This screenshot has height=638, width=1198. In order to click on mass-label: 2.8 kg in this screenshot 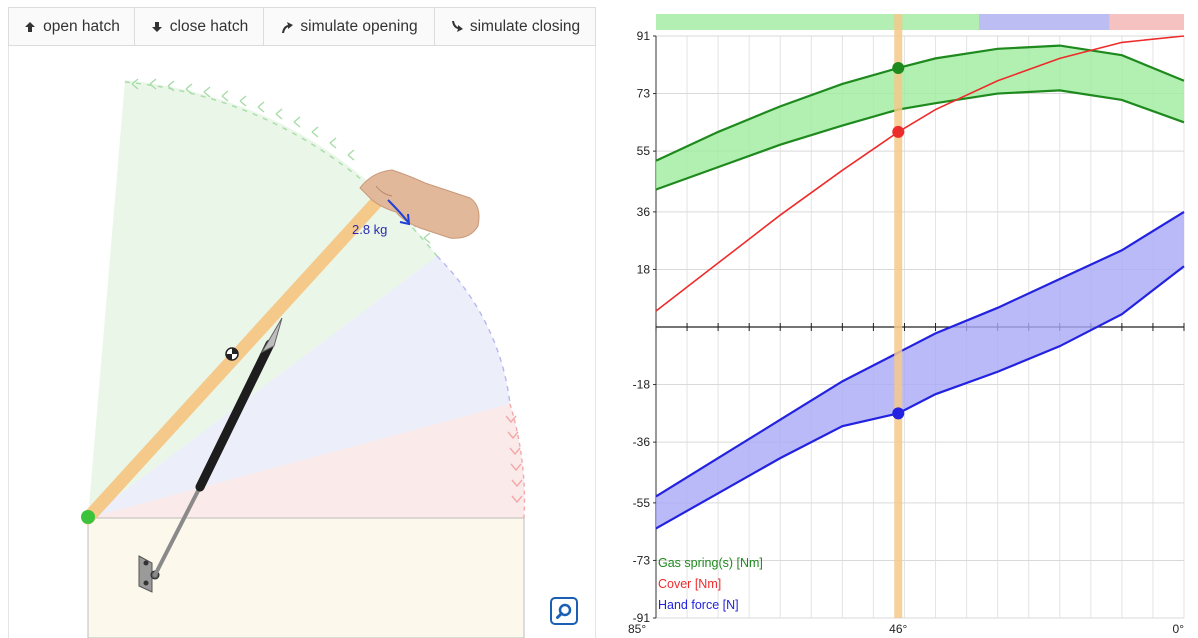, I will do `click(369, 229)`.